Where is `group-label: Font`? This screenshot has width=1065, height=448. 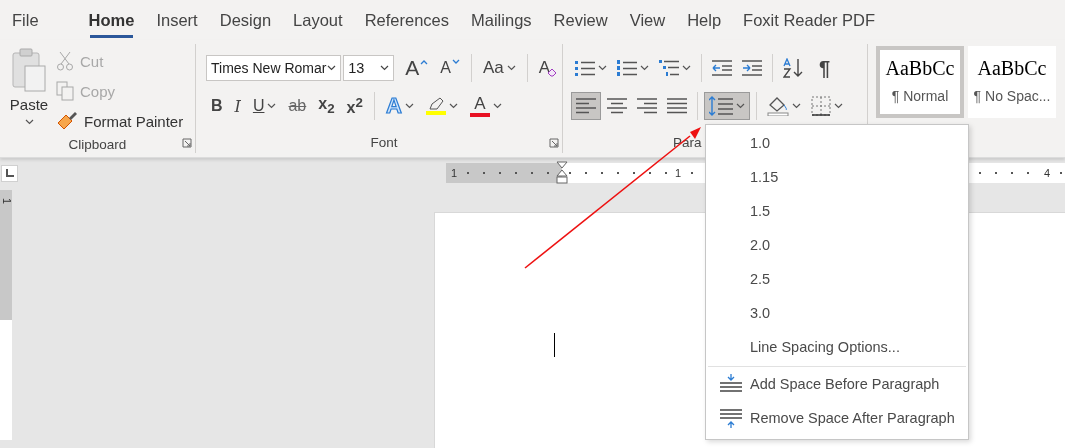
group-label: Font is located at coordinates (384, 142).